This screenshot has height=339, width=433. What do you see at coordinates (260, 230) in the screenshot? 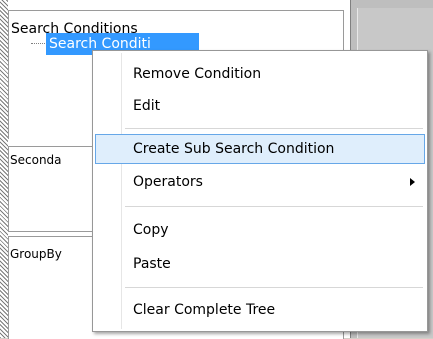
I see `menu-item-copy: Copy` at bounding box center [260, 230].